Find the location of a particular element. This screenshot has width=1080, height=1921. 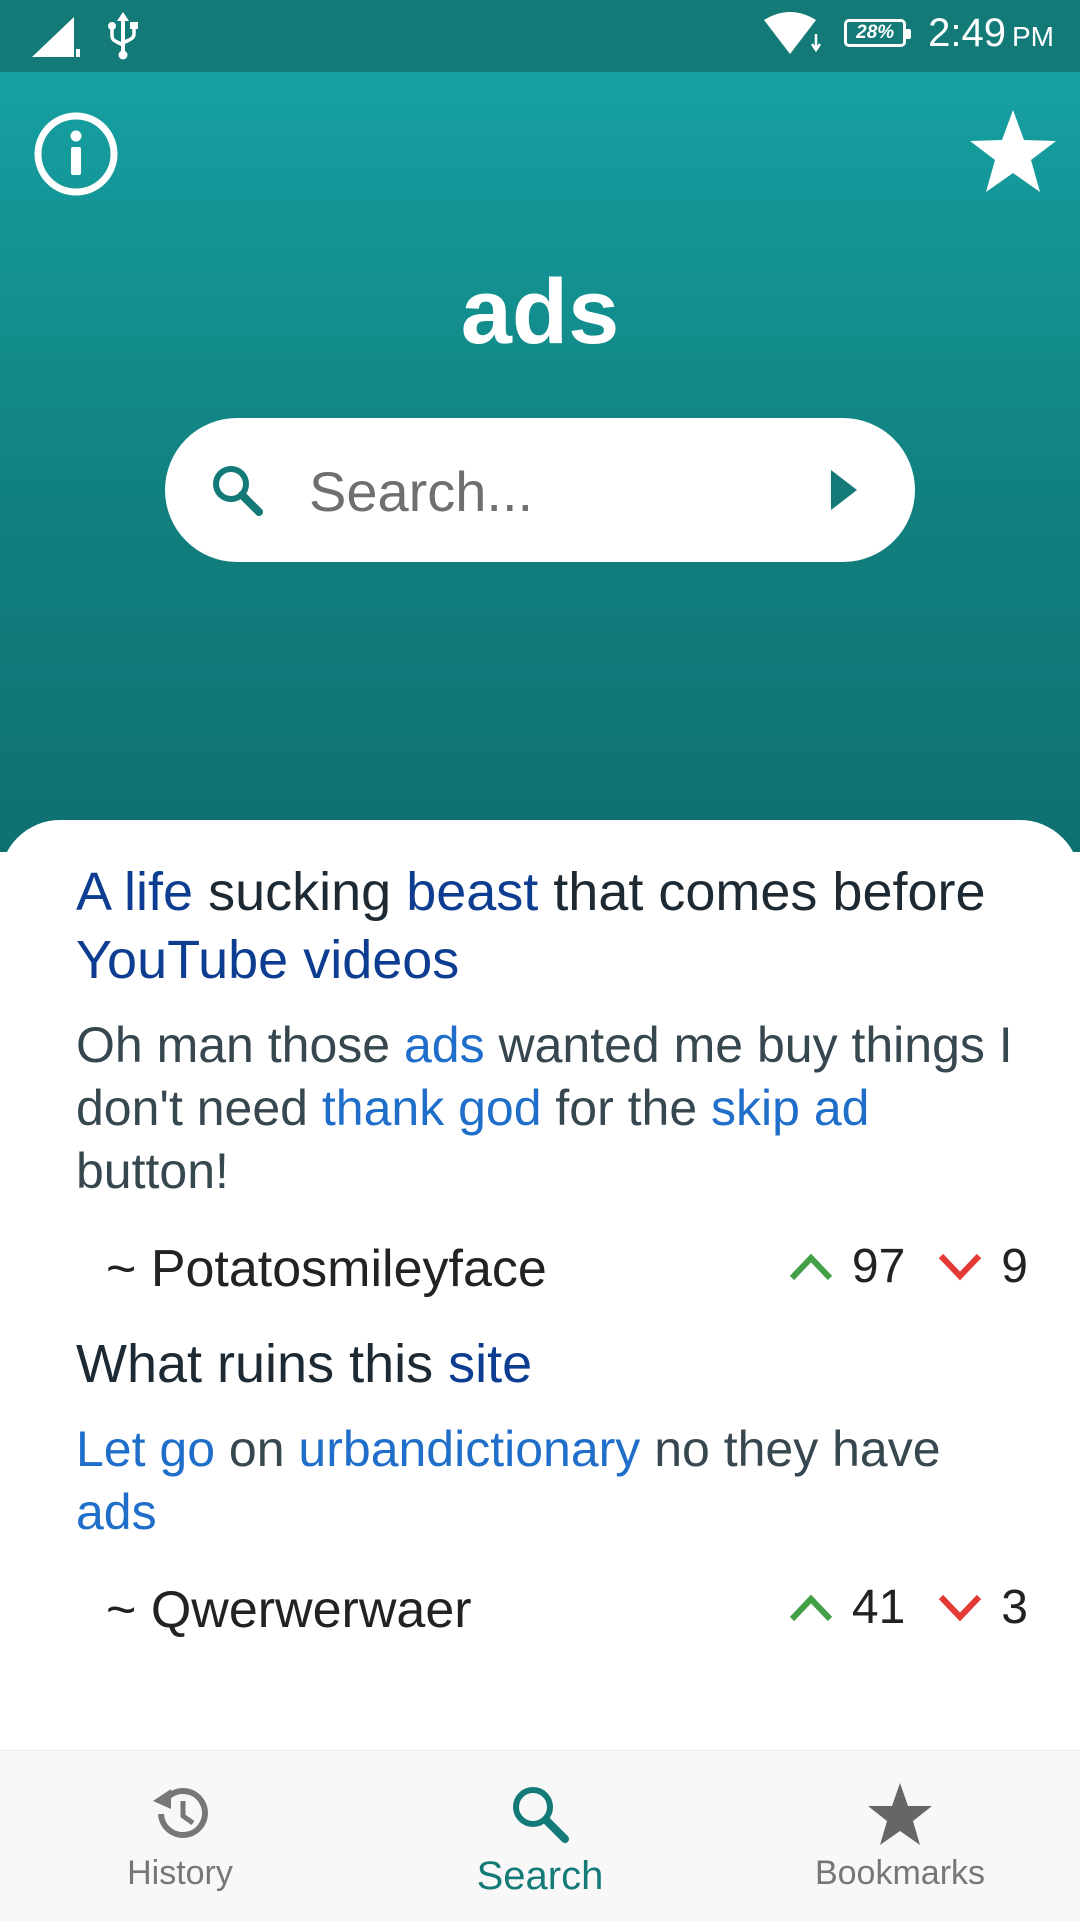

author-name: ~ Qwerwerwaer is located at coordinates (289, 1610).